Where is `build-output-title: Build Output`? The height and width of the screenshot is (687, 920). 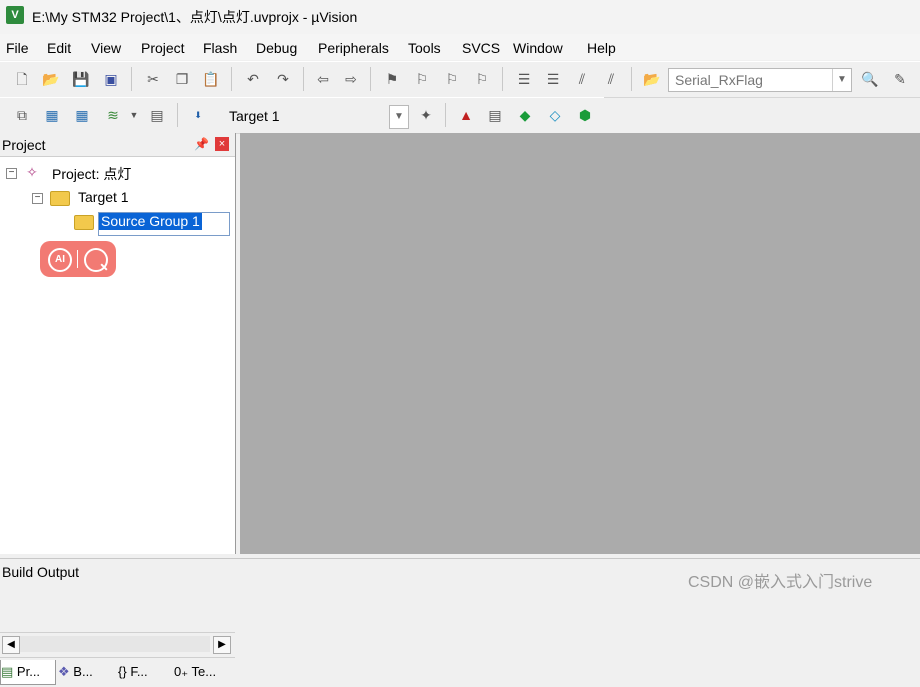 build-output-title: Build Output is located at coordinates (41, 572).